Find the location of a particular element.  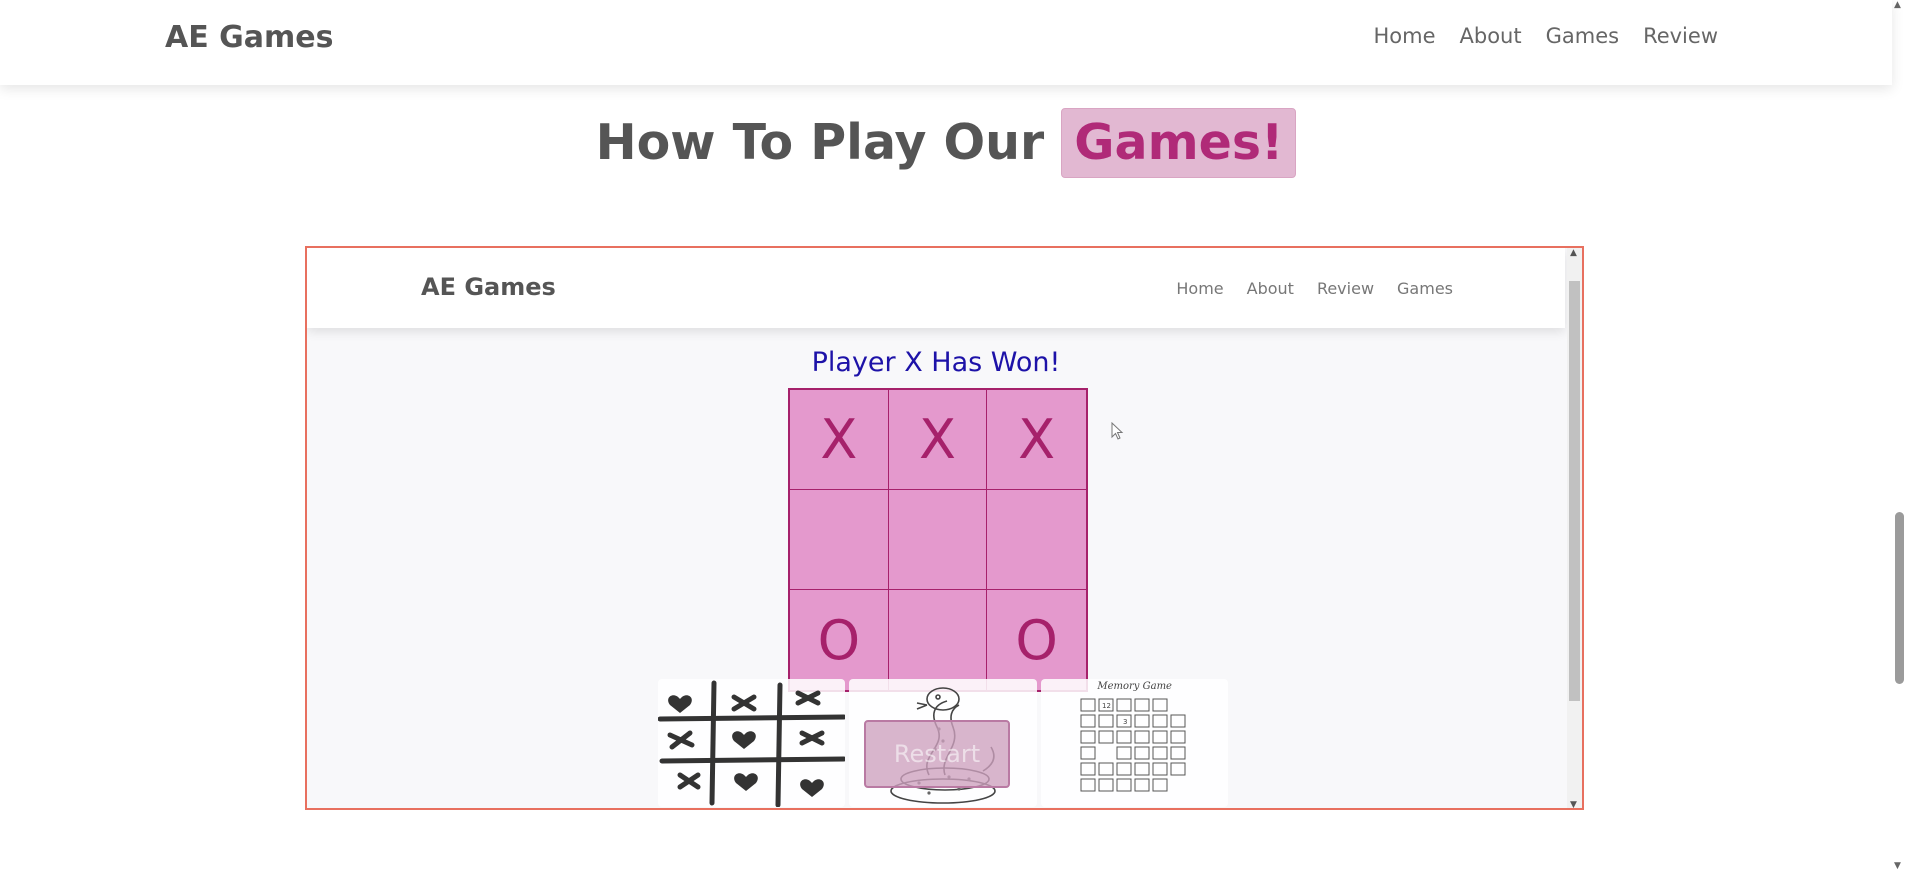

memory-number: 3 is located at coordinates (1125, 722).